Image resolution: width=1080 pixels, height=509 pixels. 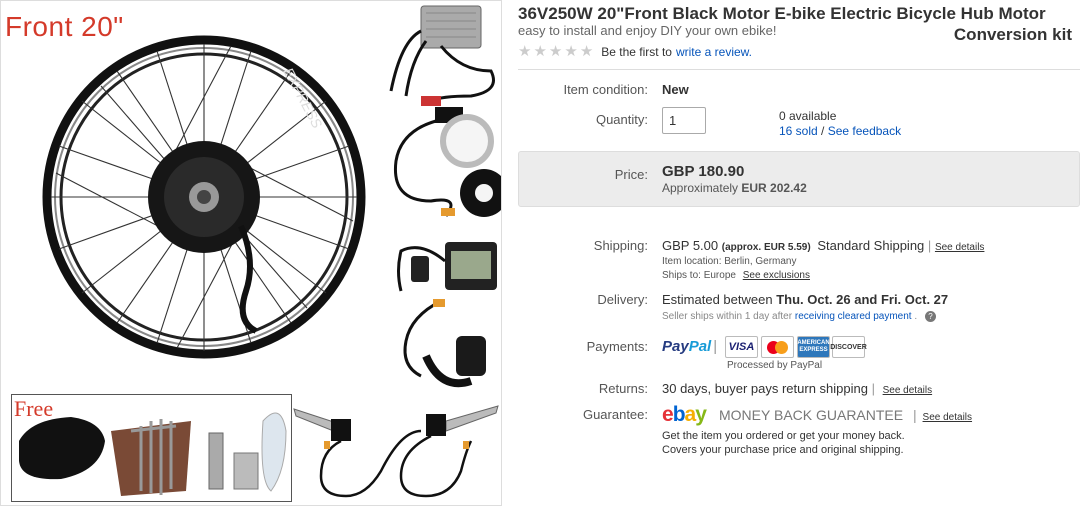 What do you see at coordinates (765, 388) in the screenshot?
I see `returns-value: 30 days, buyer pays return shipping` at bounding box center [765, 388].